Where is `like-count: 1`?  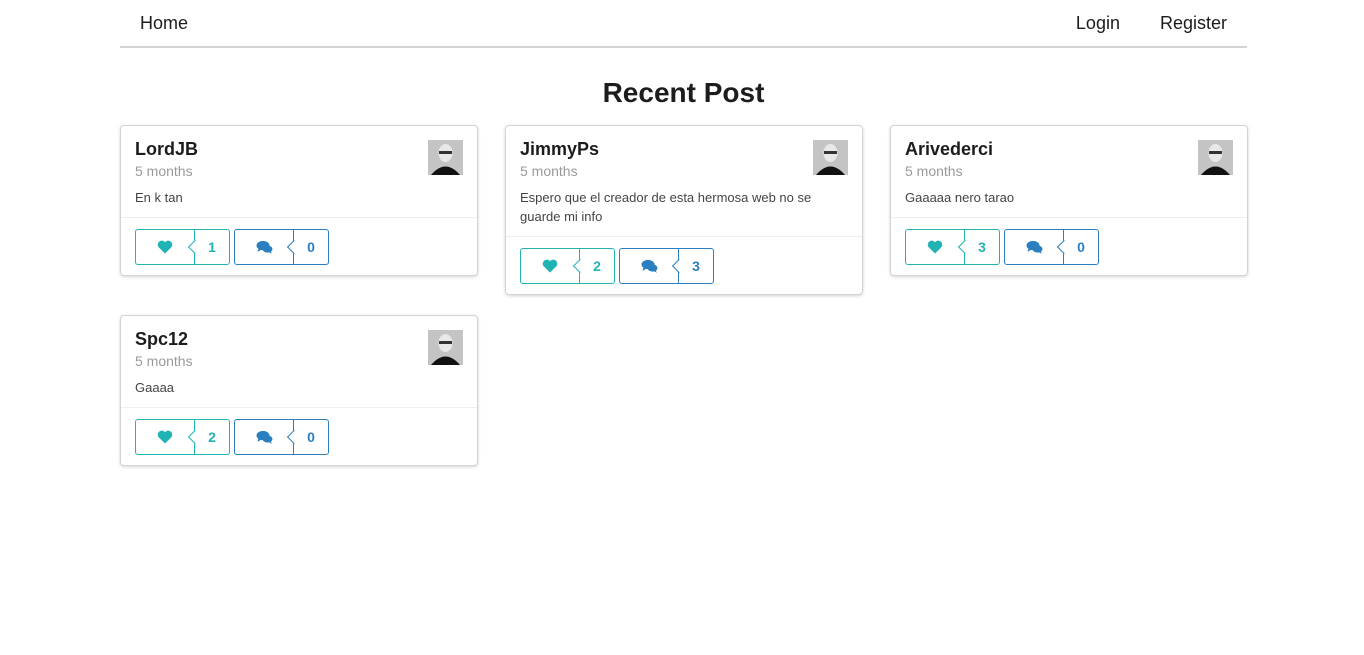
like-count: 1 is located at coordinates (211, 247).